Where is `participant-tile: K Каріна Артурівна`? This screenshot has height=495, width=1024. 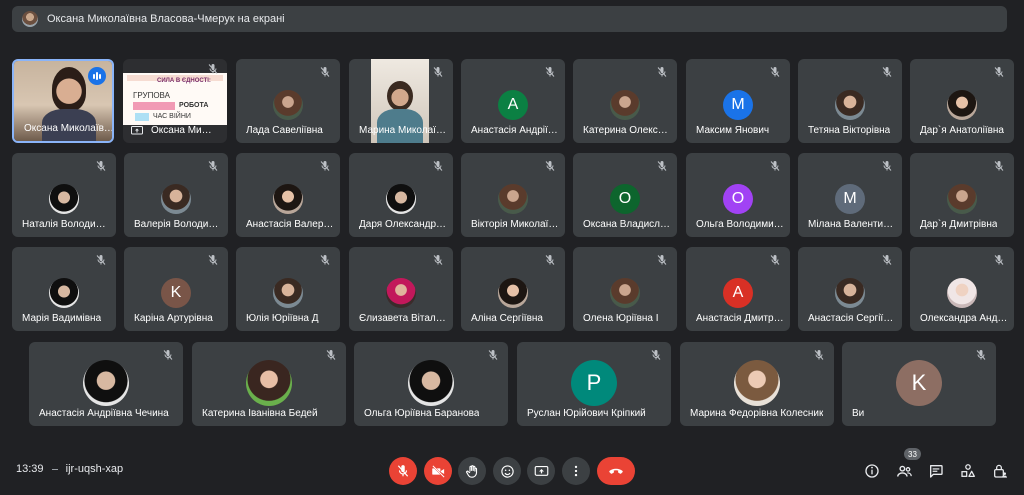 participant-tile: K Каріна Артурівна is located at coordinates (176, 289).